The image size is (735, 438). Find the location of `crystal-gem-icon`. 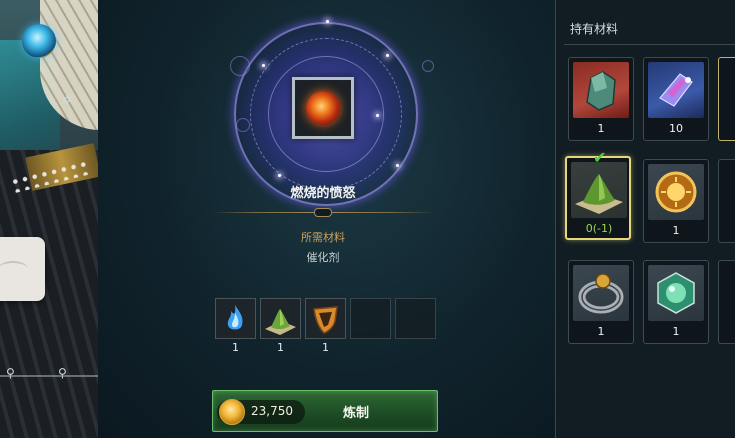

crystal-gem-icon is located at coordinates (676, 90).